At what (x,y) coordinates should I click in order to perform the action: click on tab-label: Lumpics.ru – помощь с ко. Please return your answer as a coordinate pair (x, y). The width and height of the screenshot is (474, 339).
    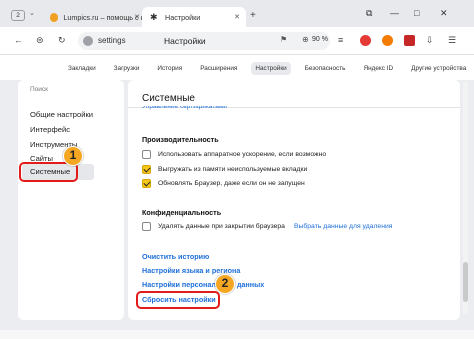
    Looking at the image, I should click on (102, 17).